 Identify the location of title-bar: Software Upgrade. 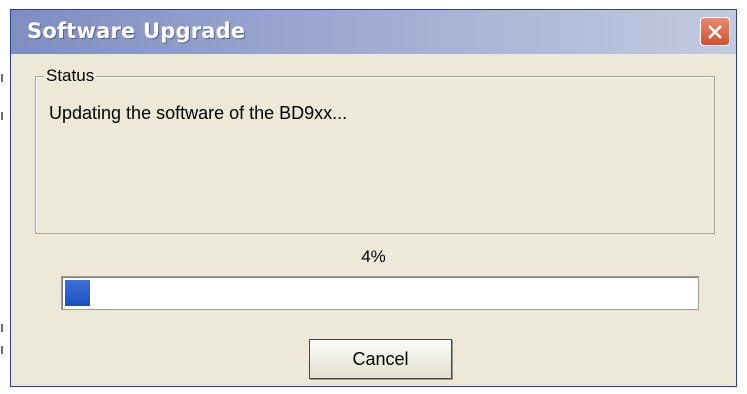
(373, 32).